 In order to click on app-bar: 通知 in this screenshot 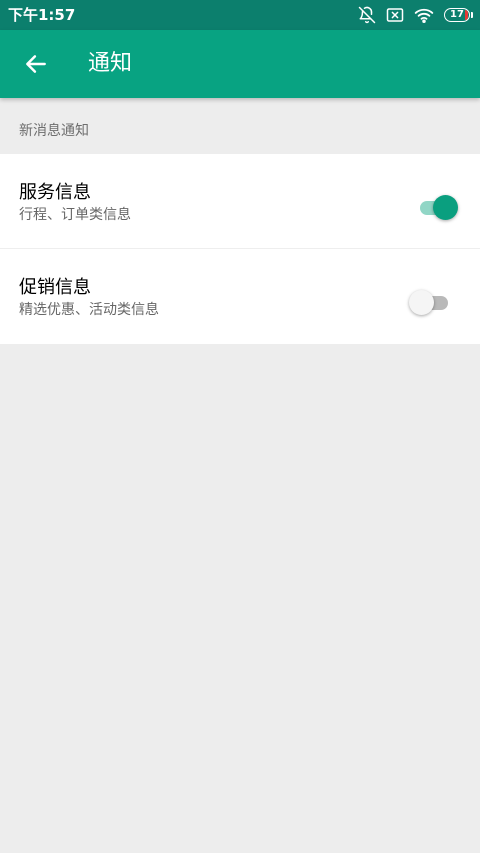, I will do `click(240, 64)`.